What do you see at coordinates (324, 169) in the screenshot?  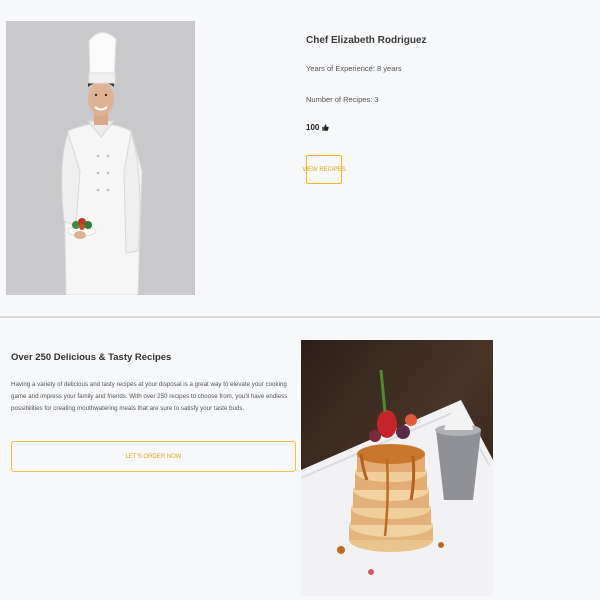 I see `view-recipes-button: VIEW RECIPES` at bounding box center [324, 169].